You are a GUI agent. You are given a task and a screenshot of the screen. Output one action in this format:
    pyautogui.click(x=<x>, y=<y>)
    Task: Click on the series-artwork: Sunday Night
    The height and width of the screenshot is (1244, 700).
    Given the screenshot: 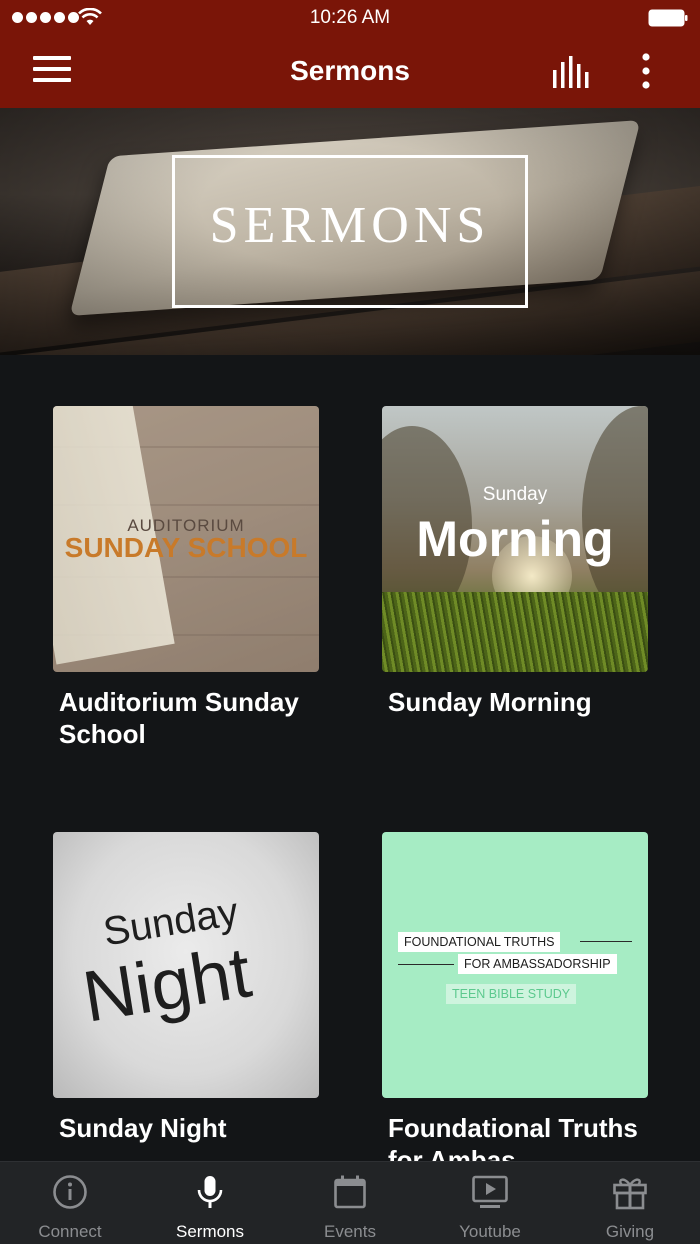 What is the action you would take?
    pyautogui.click(x=186, y=965)
    